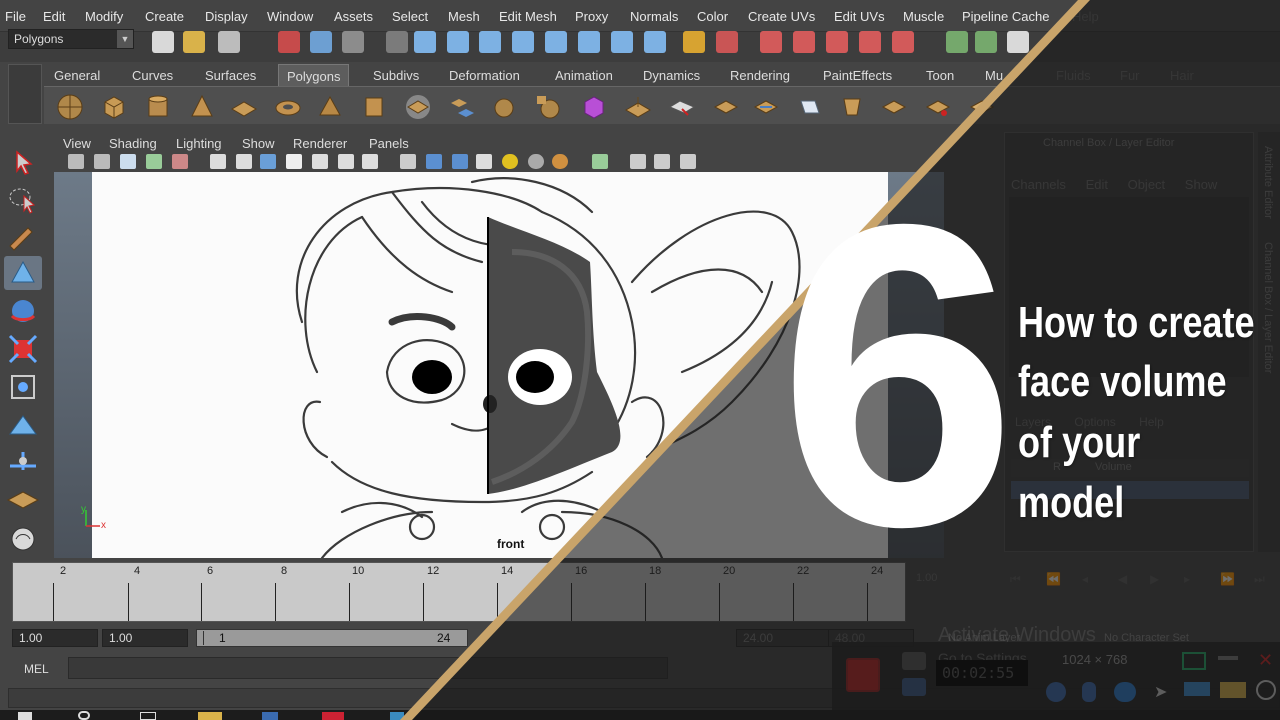  Describe the element at coordinates (857, 75) in the screenshot. I see `shelf-tab-painteffects: PaintEffects` at that location.